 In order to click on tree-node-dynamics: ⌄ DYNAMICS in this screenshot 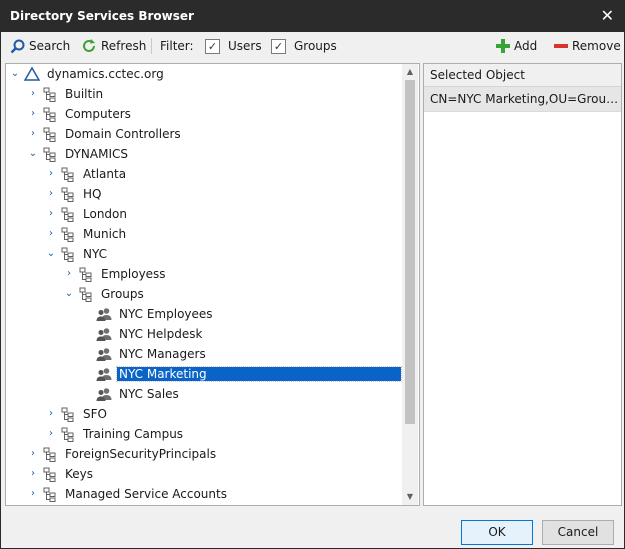, I will do `click(204, 154)`.